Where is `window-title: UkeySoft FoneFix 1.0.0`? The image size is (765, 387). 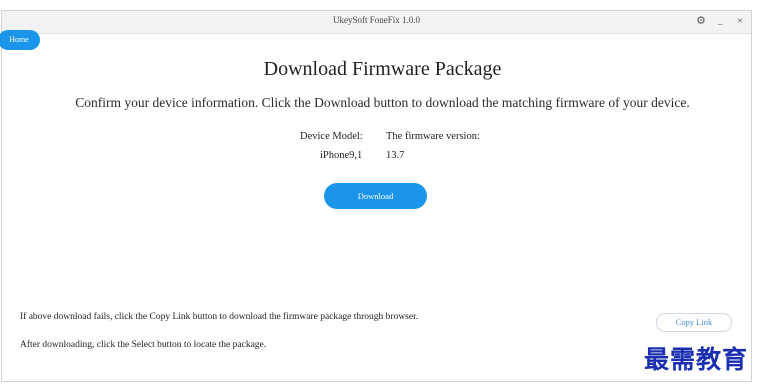
window-title: UkeySoft FoneFix 1.0.0 is located at coordinates (376, 20).